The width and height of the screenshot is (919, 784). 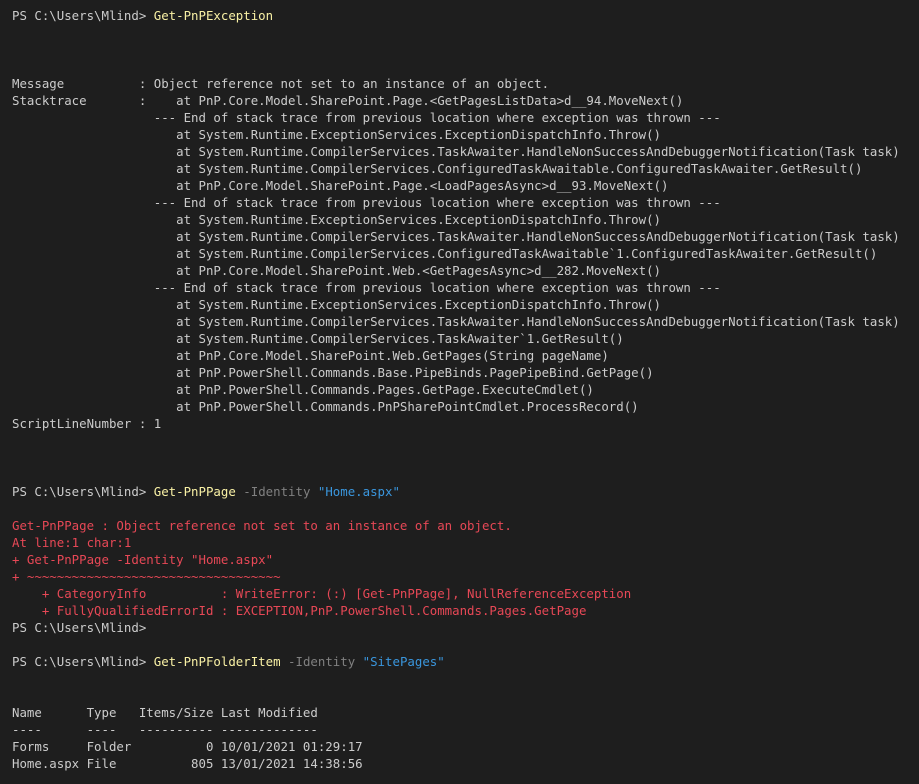 What do you see at coordinates (465, 559) in the screenshot?
I see `terminal-line: + Get-PnPPage -Identity "Home.aspx"` at bounding box center [465, 559].